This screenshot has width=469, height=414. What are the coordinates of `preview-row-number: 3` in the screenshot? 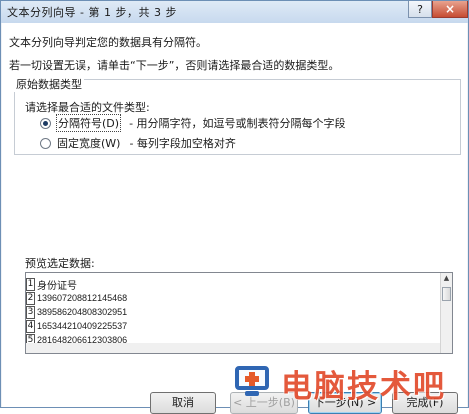 It's located at (30, 312).